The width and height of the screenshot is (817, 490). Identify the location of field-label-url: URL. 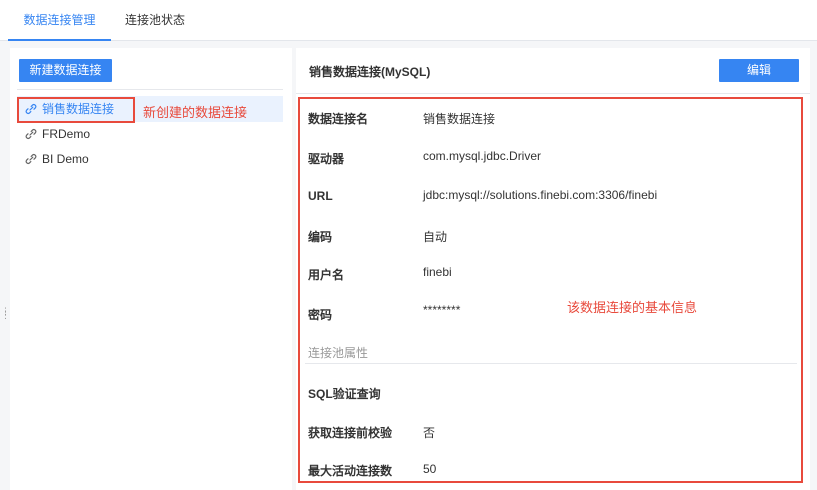
(320, 196).